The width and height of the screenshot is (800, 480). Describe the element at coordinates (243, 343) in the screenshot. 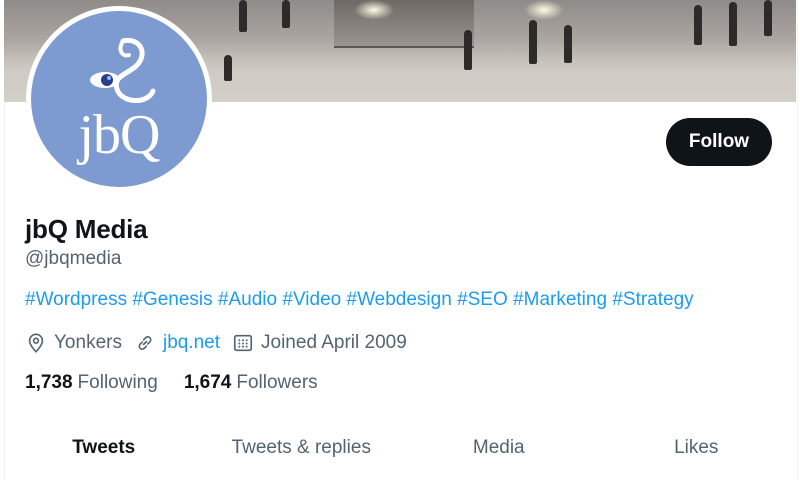

I see `calendar-icon` at that location.